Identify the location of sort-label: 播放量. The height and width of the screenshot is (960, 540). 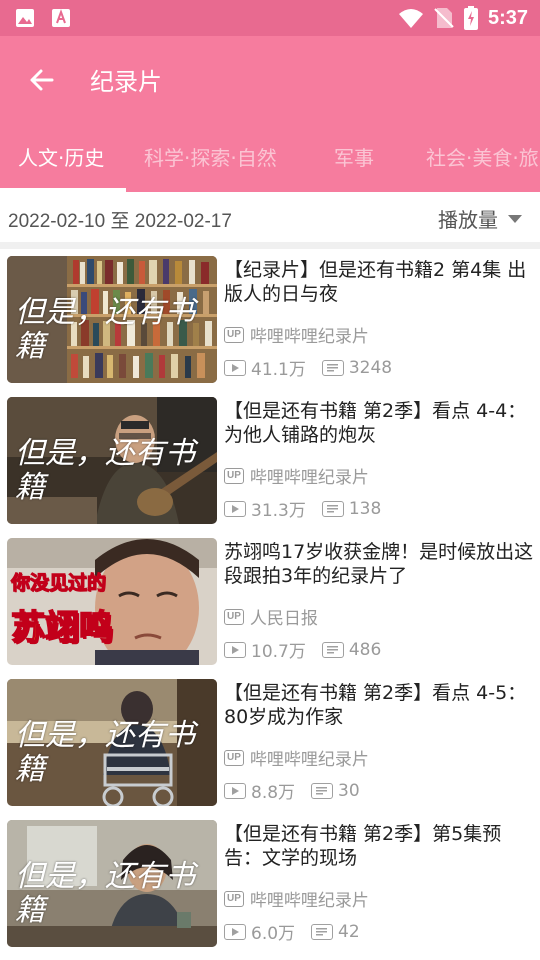
(468, 220).